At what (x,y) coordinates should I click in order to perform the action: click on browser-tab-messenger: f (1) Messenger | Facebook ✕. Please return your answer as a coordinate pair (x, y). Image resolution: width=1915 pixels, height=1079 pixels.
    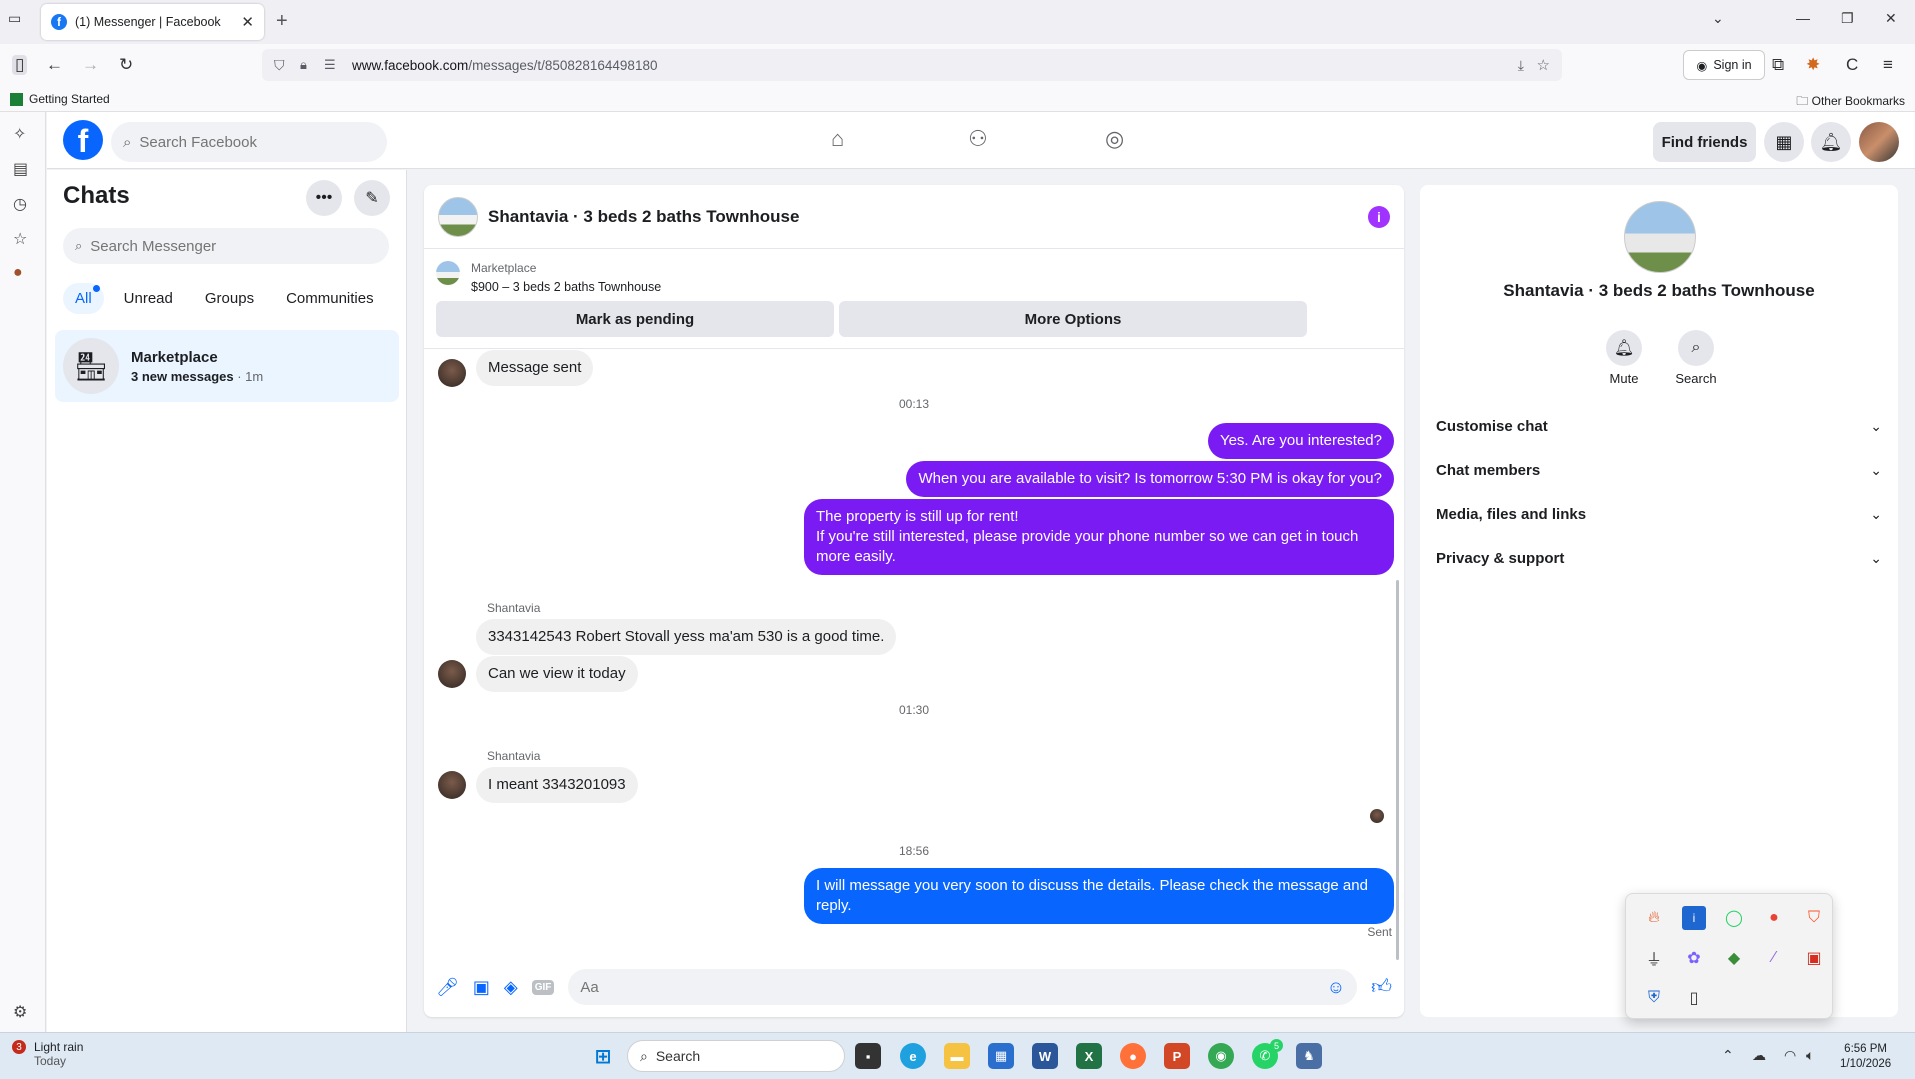
    Looking at the image, I should click on (152, 22).